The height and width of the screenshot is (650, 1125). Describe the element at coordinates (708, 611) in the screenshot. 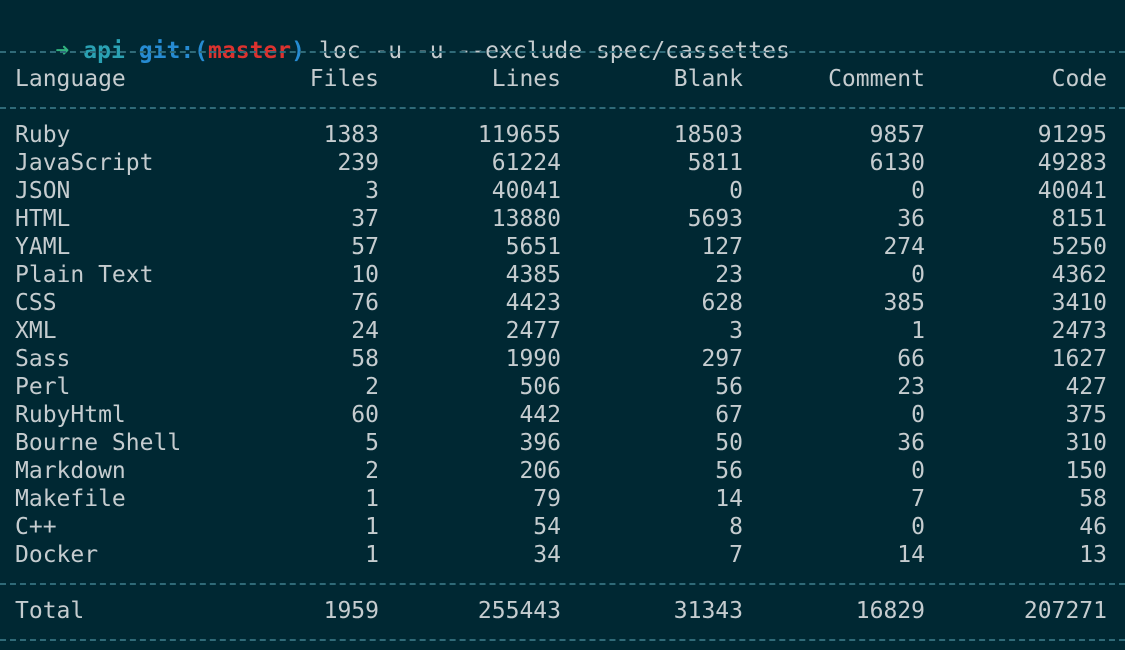

I see `total-blank: 31343` at that location.